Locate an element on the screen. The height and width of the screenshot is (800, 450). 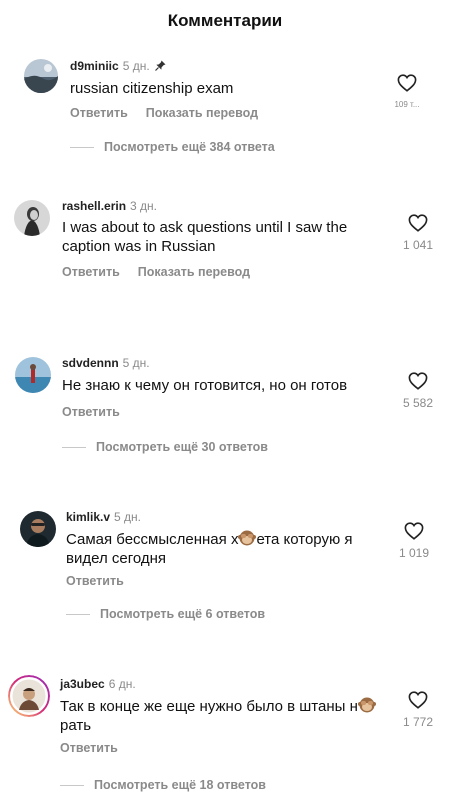
comment-text: Не знаю к чему он готовится, но он готов is located at coordinates (205, 385).